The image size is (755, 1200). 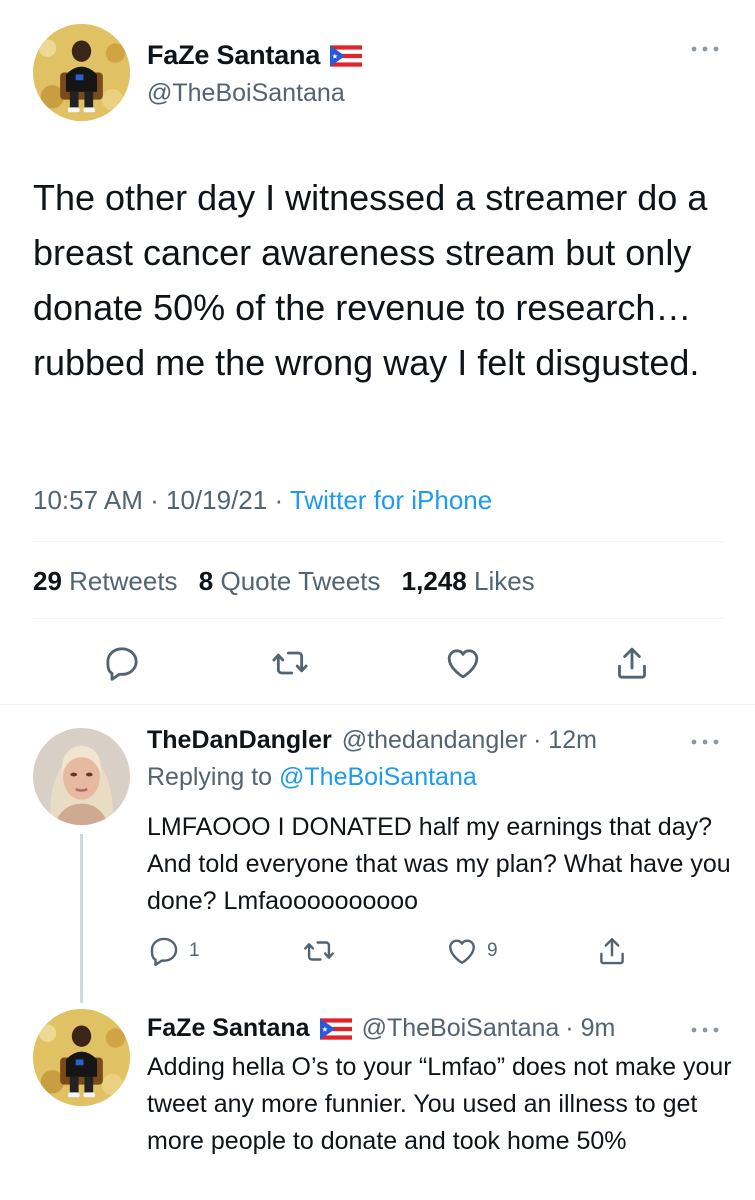 What do you see at coordinates (123, 581) in the screenshot?
I see `retweets-label: Retweets` at bounding box center [123, 581].